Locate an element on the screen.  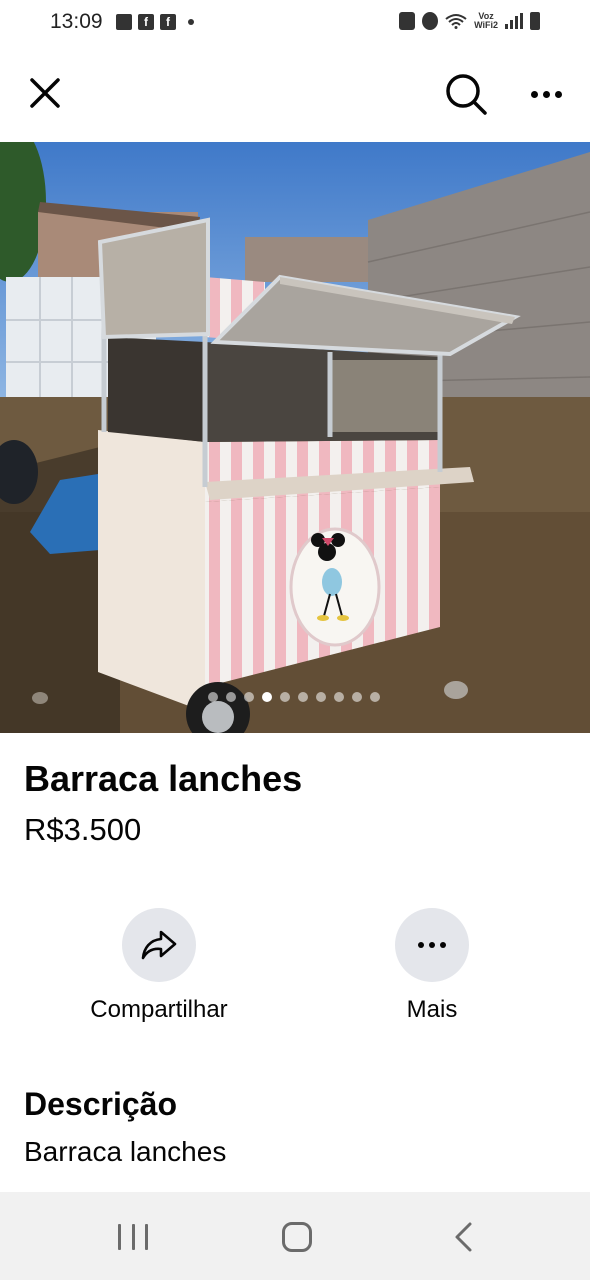
more-button-circle is located at coordinates (432, 945).